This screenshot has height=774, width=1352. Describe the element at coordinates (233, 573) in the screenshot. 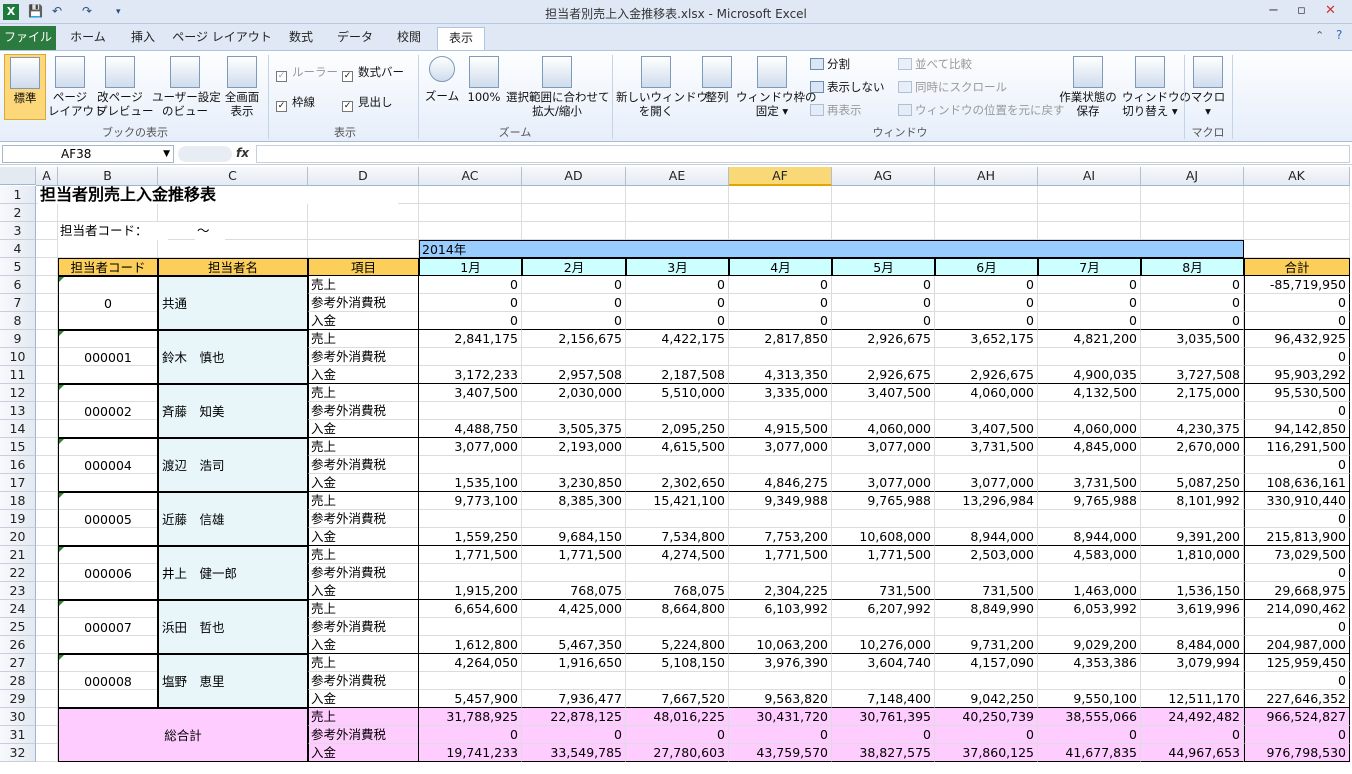

I see `staff-name-cell: 井上 健一郎` at that location.